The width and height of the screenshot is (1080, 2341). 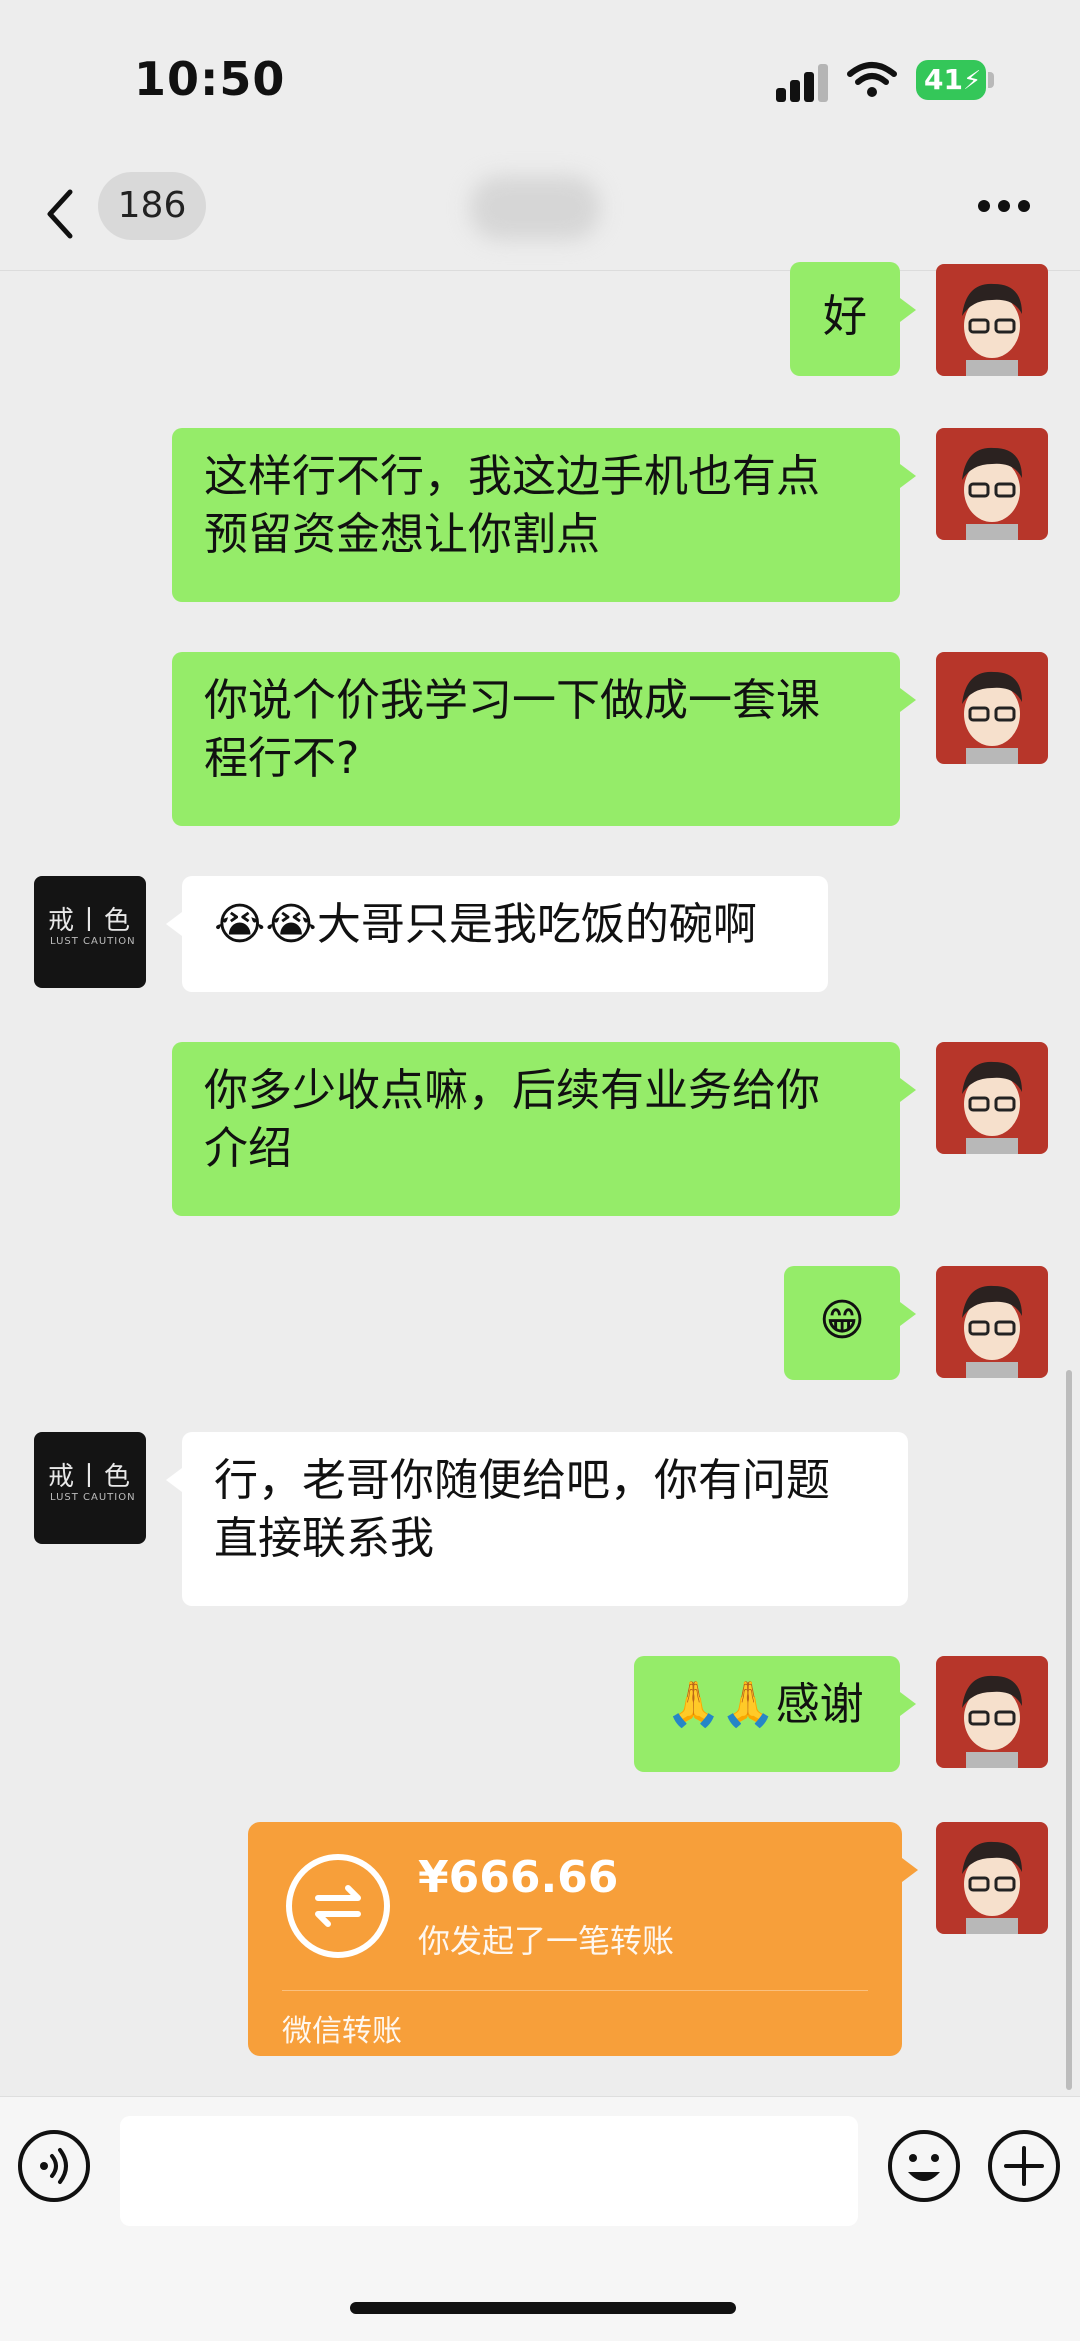 I want to click on message-line: 预留资金想让你割点, so click(x=402, y=534).